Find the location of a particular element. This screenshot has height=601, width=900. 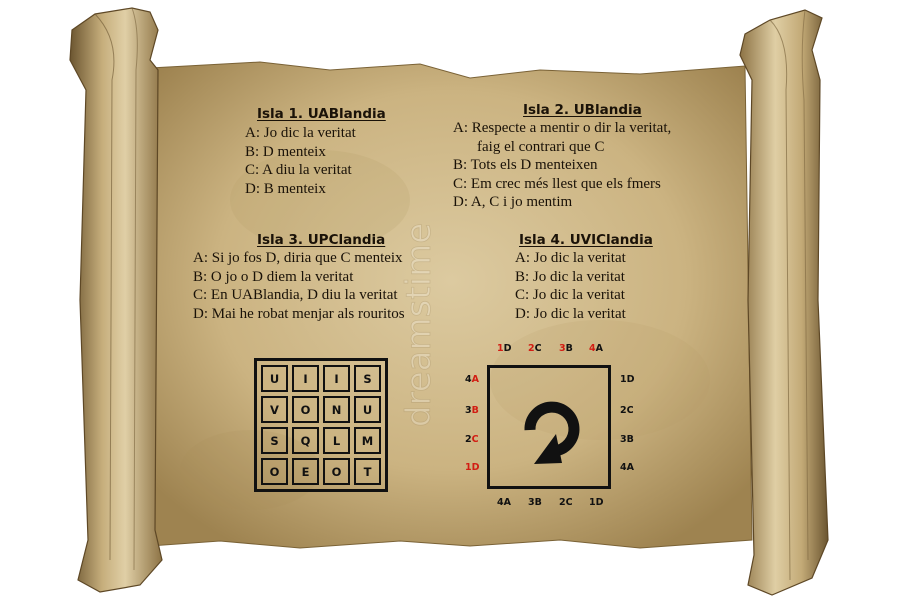

island-2-title: Isla 2. UBlandia is located at coordinates (582, 110).